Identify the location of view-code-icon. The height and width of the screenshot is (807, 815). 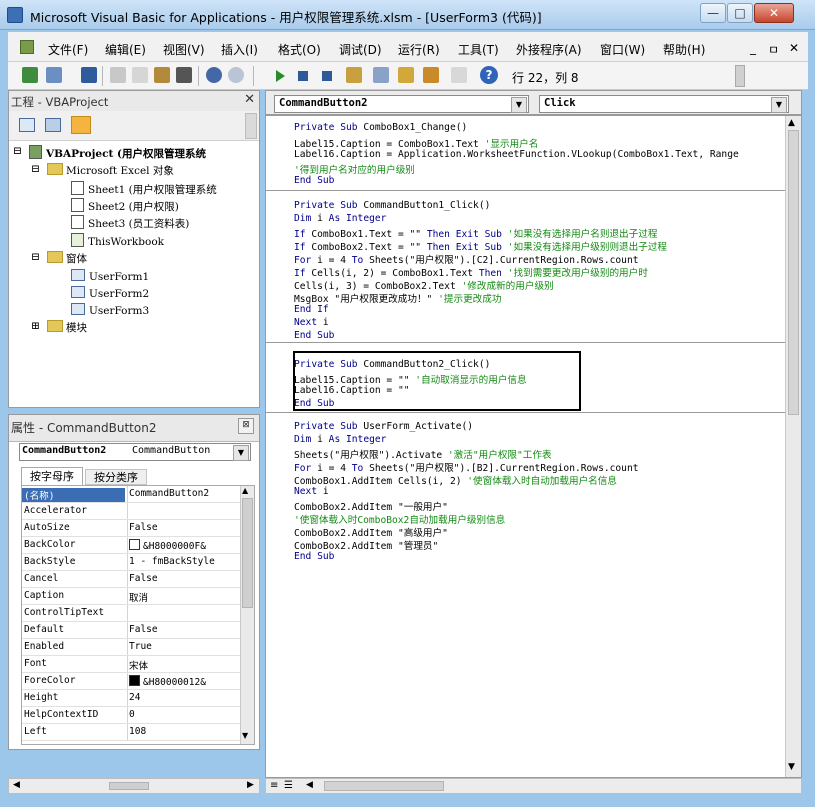
(27, 125).